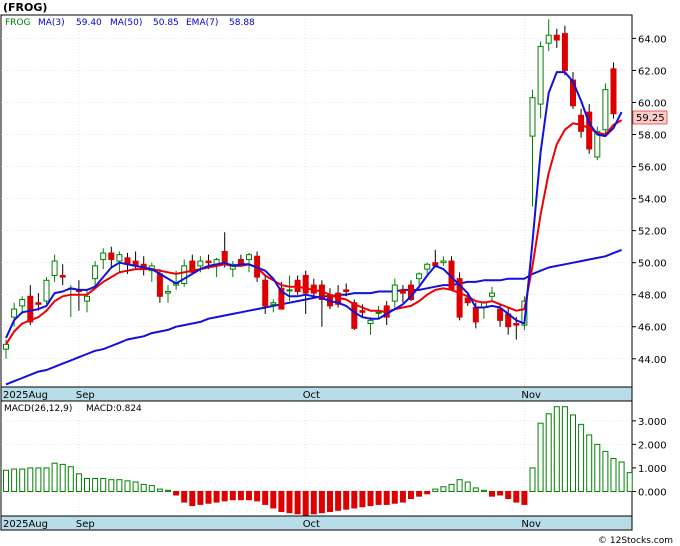  What do you see at coordinates (85, 395) in the screenshot?
I see `price-date-label: Sep` at bounding box center [85, 395].